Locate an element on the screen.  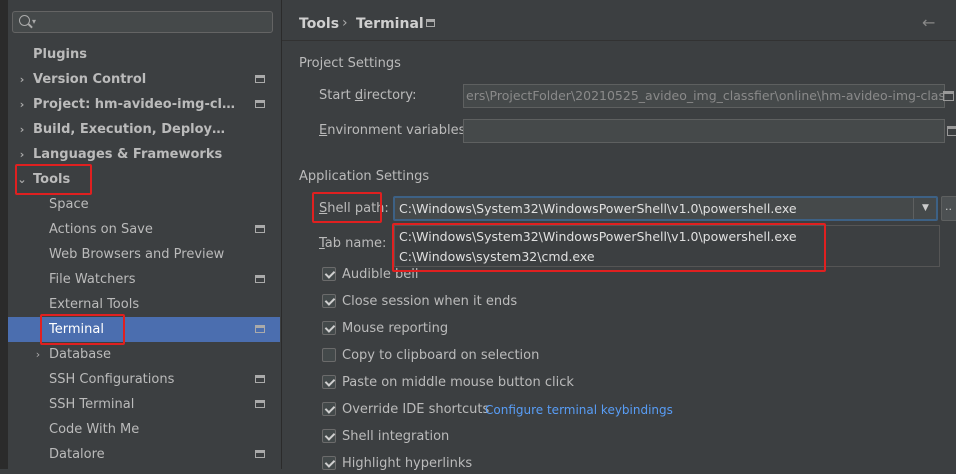
sidebar-item-label: Actions on Save is located at coordinates (101, 229).